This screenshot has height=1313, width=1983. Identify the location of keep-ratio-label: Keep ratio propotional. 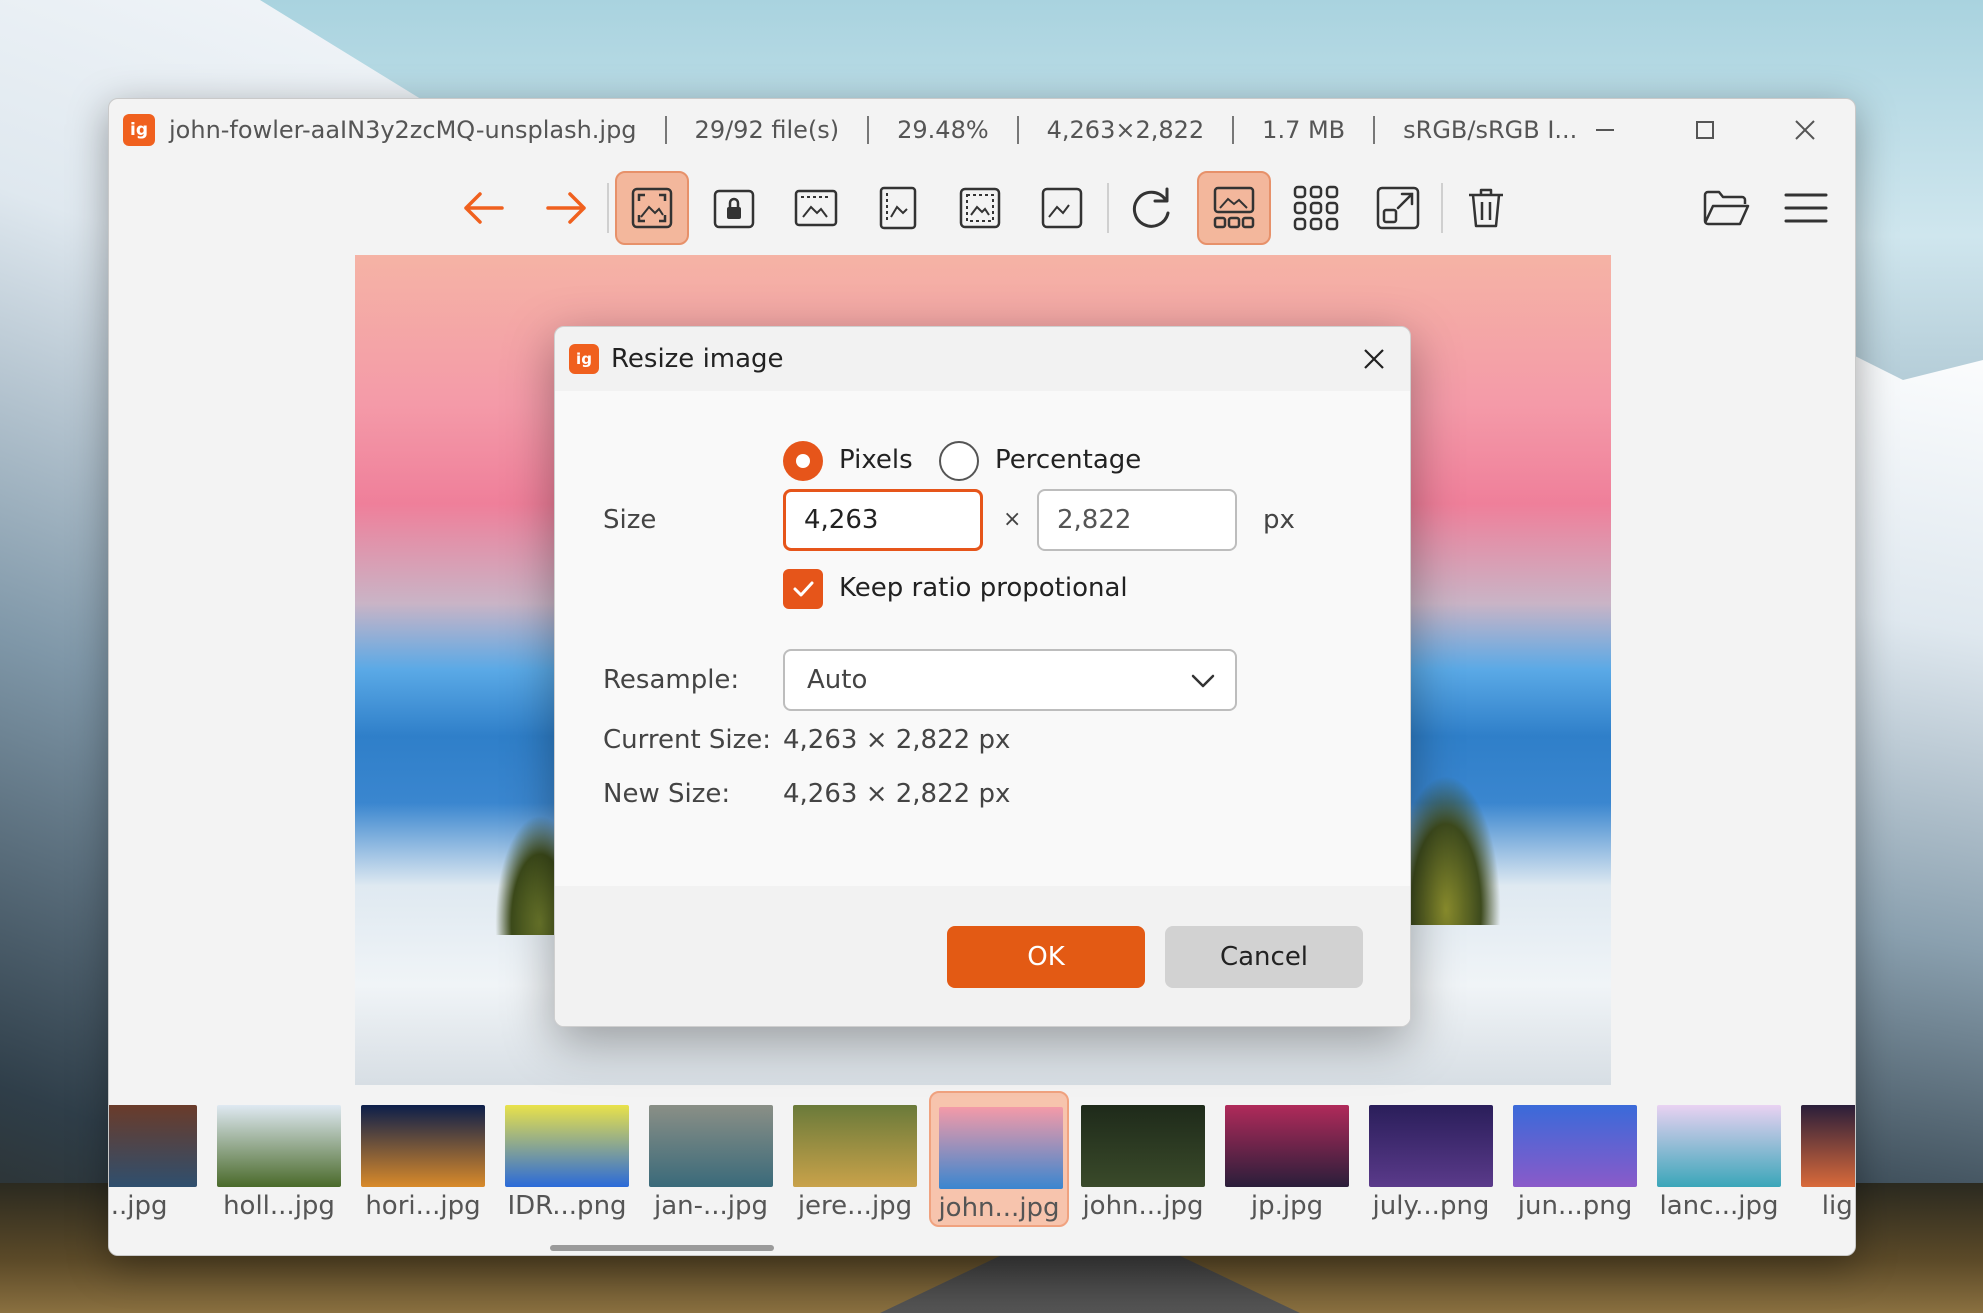
(983, 588).